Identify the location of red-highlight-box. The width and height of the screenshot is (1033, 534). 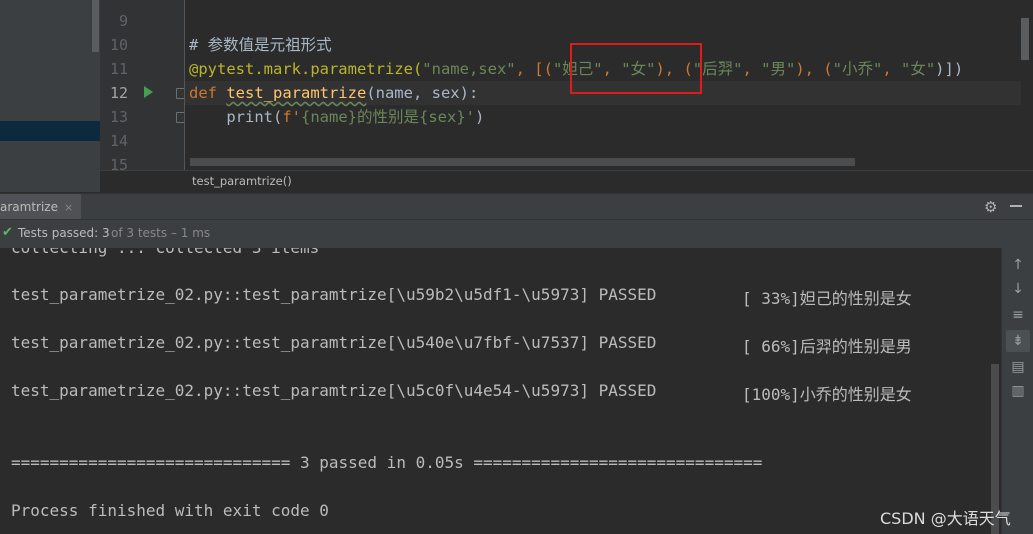
(636, 68).